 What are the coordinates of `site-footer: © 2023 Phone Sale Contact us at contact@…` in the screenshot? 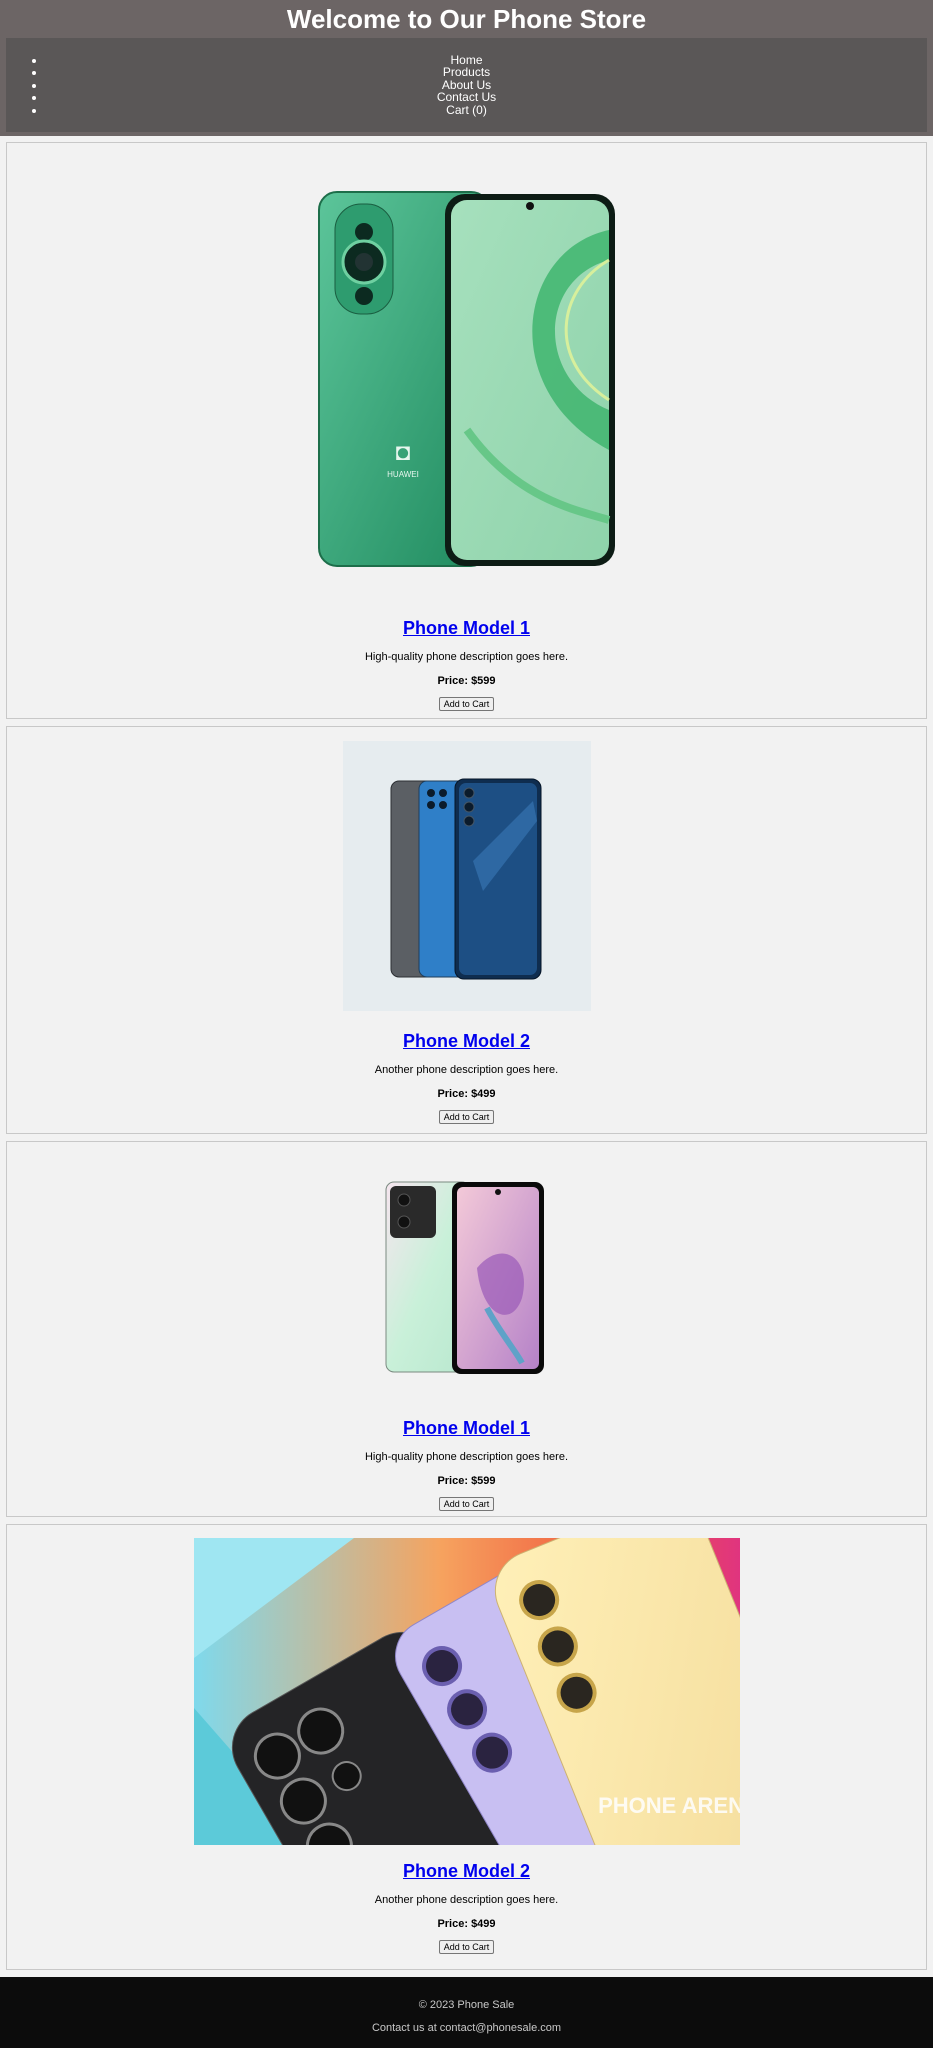 It's located at (466, 2012).